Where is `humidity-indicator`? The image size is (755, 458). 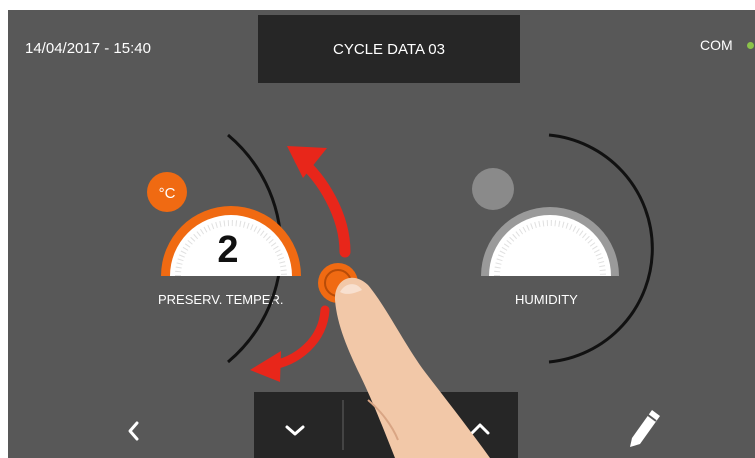 humidity-indicator is located at coordinates (493, 189).